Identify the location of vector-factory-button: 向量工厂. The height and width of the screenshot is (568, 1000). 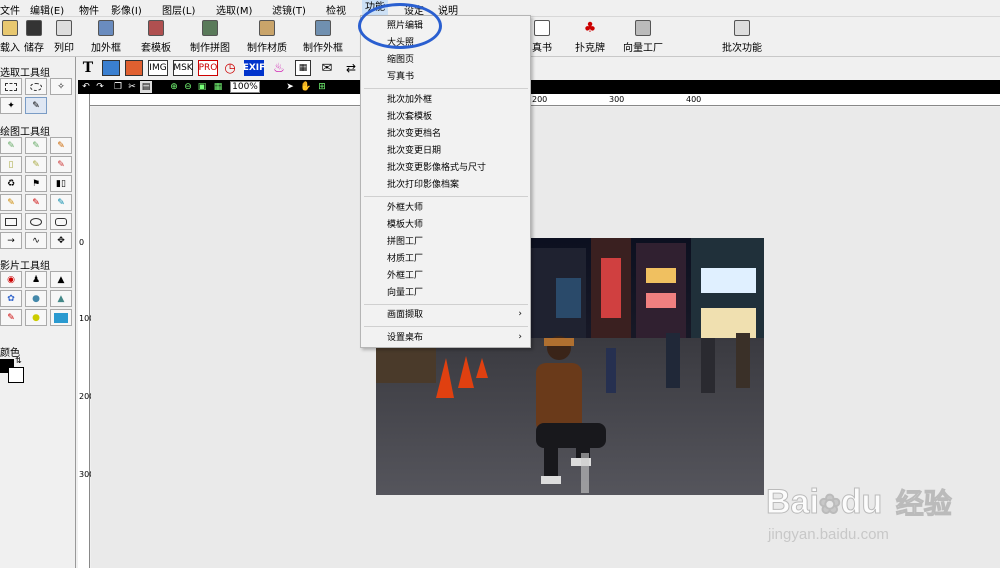
(643, 38).